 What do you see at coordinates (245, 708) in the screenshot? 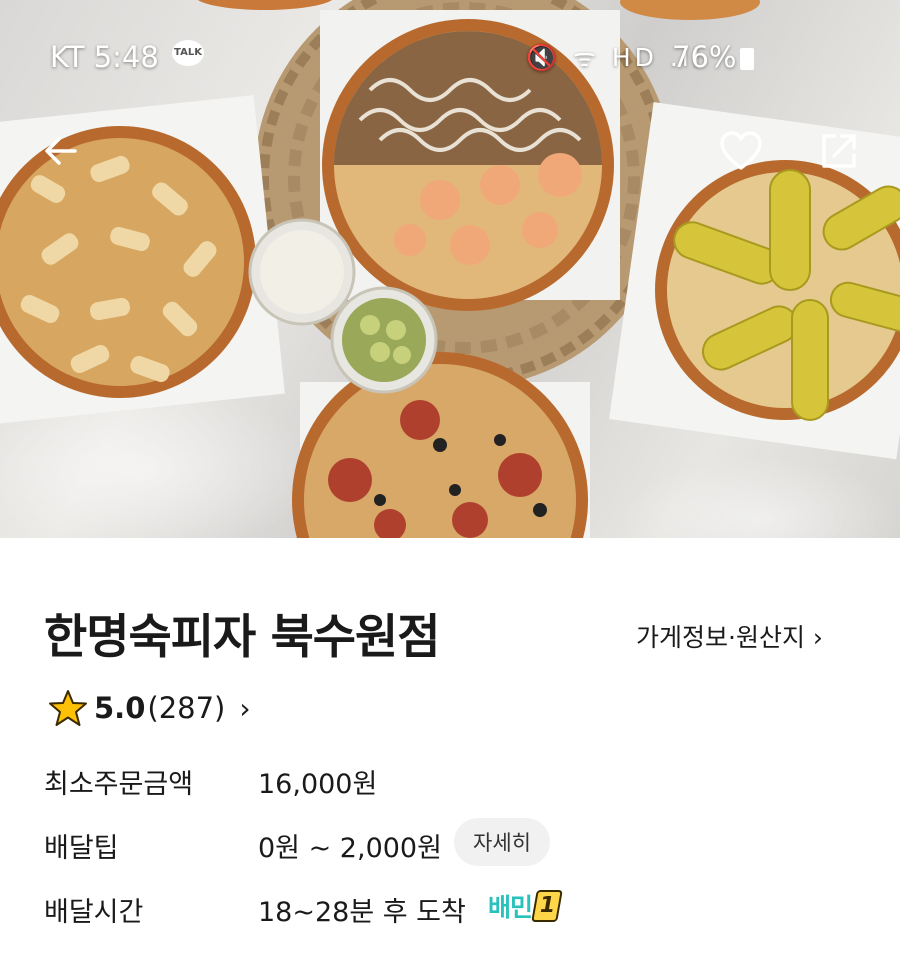
I see `chevron-right-icon: ›` at bounding box center [245, 708].